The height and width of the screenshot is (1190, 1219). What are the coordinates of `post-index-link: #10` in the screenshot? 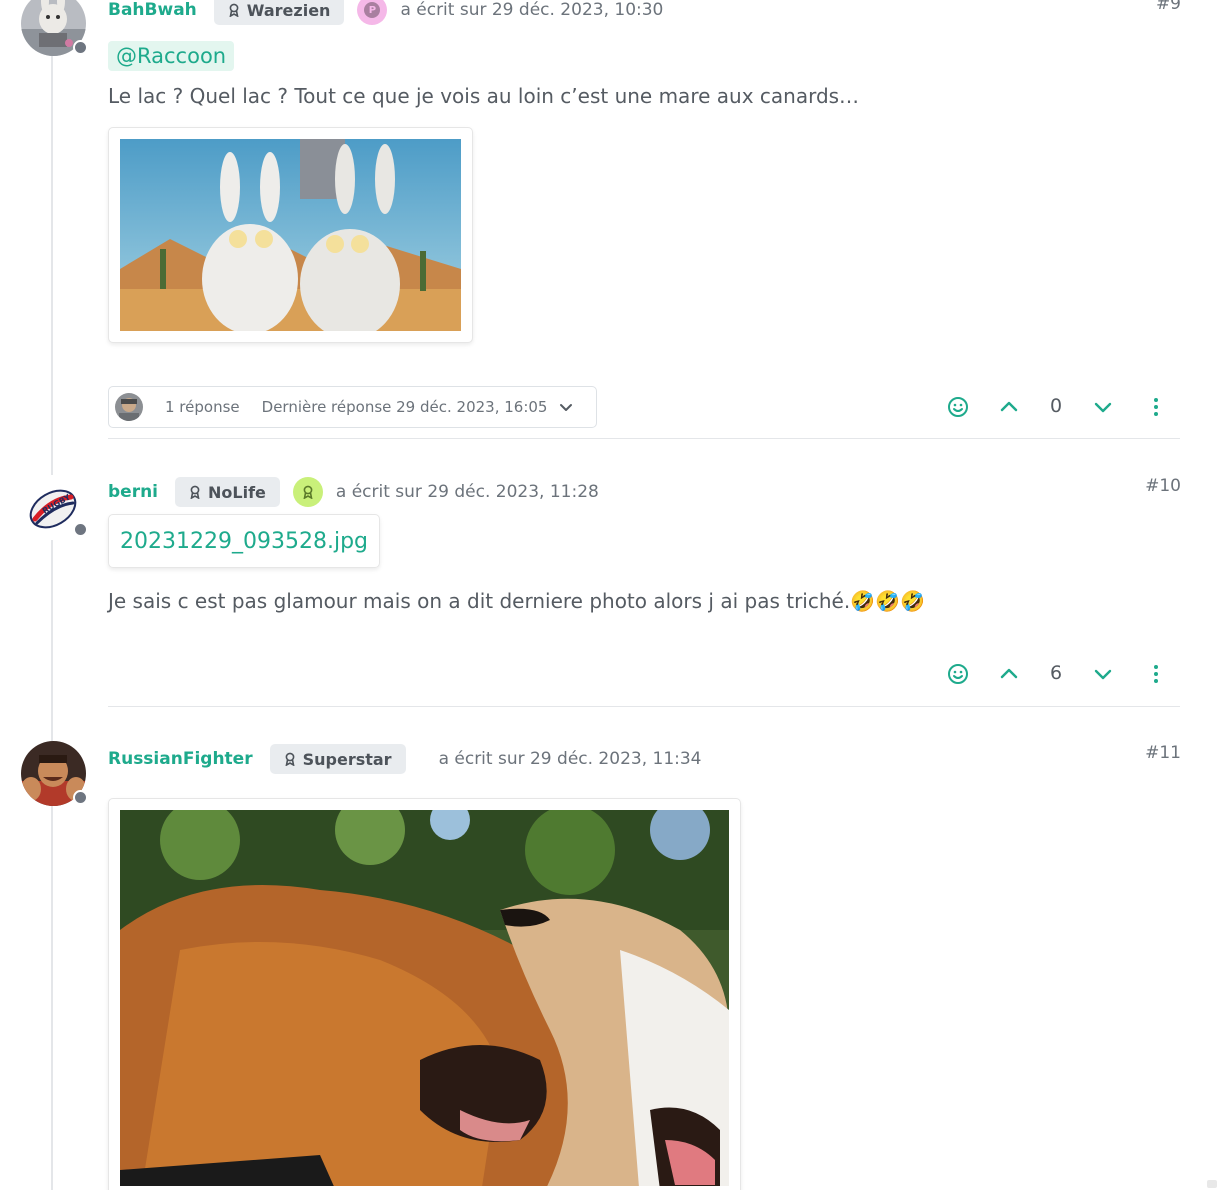 It's located at (1163, 486).